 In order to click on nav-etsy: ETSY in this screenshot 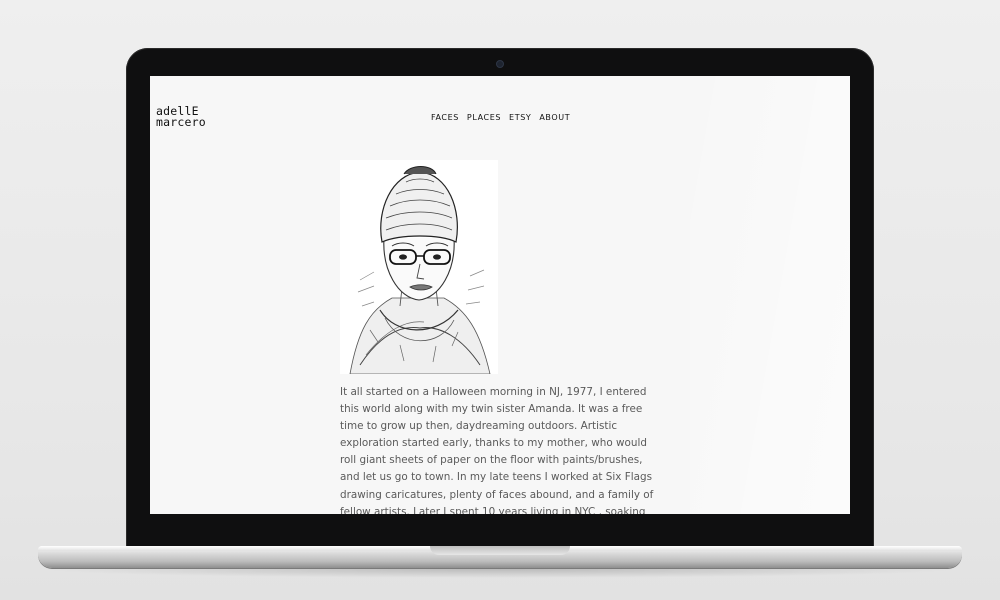, I will do `click(520, 117)`.